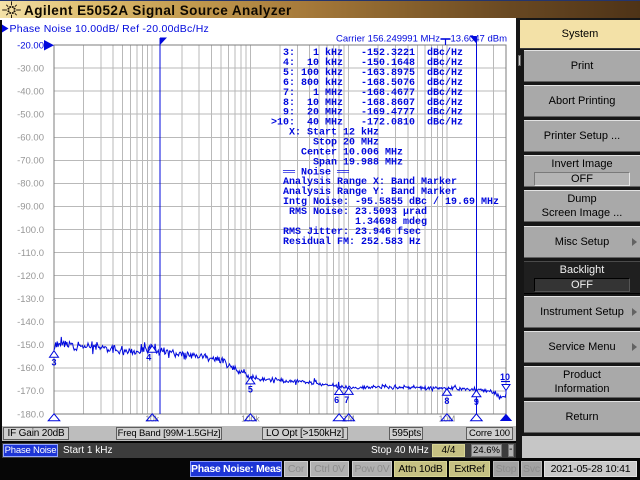 The height and width of the screenshot is (480, 640). Describe the element at coordinates (30, 161) in the screenshot. I see `svg-text: -70.00` at that location.